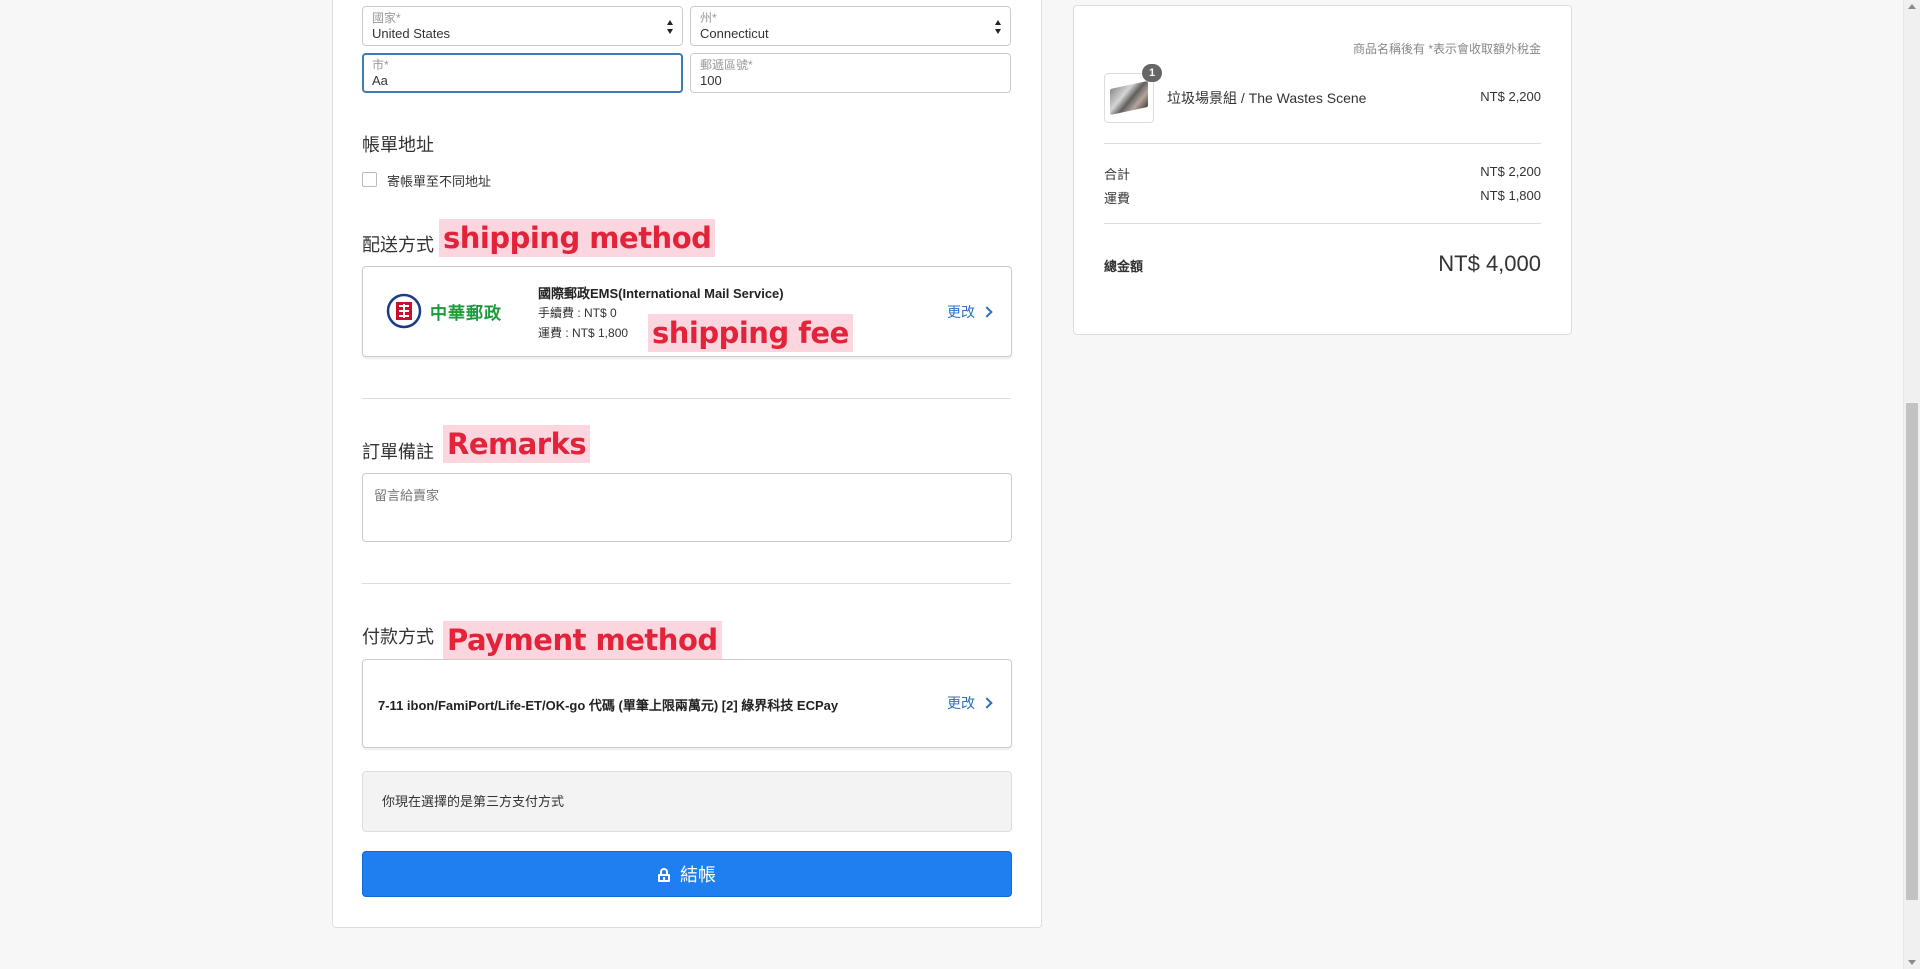 The height and width of the screenshot is (969, 1920). I want to click on country-select: 國家* United States, so click(522, 26).